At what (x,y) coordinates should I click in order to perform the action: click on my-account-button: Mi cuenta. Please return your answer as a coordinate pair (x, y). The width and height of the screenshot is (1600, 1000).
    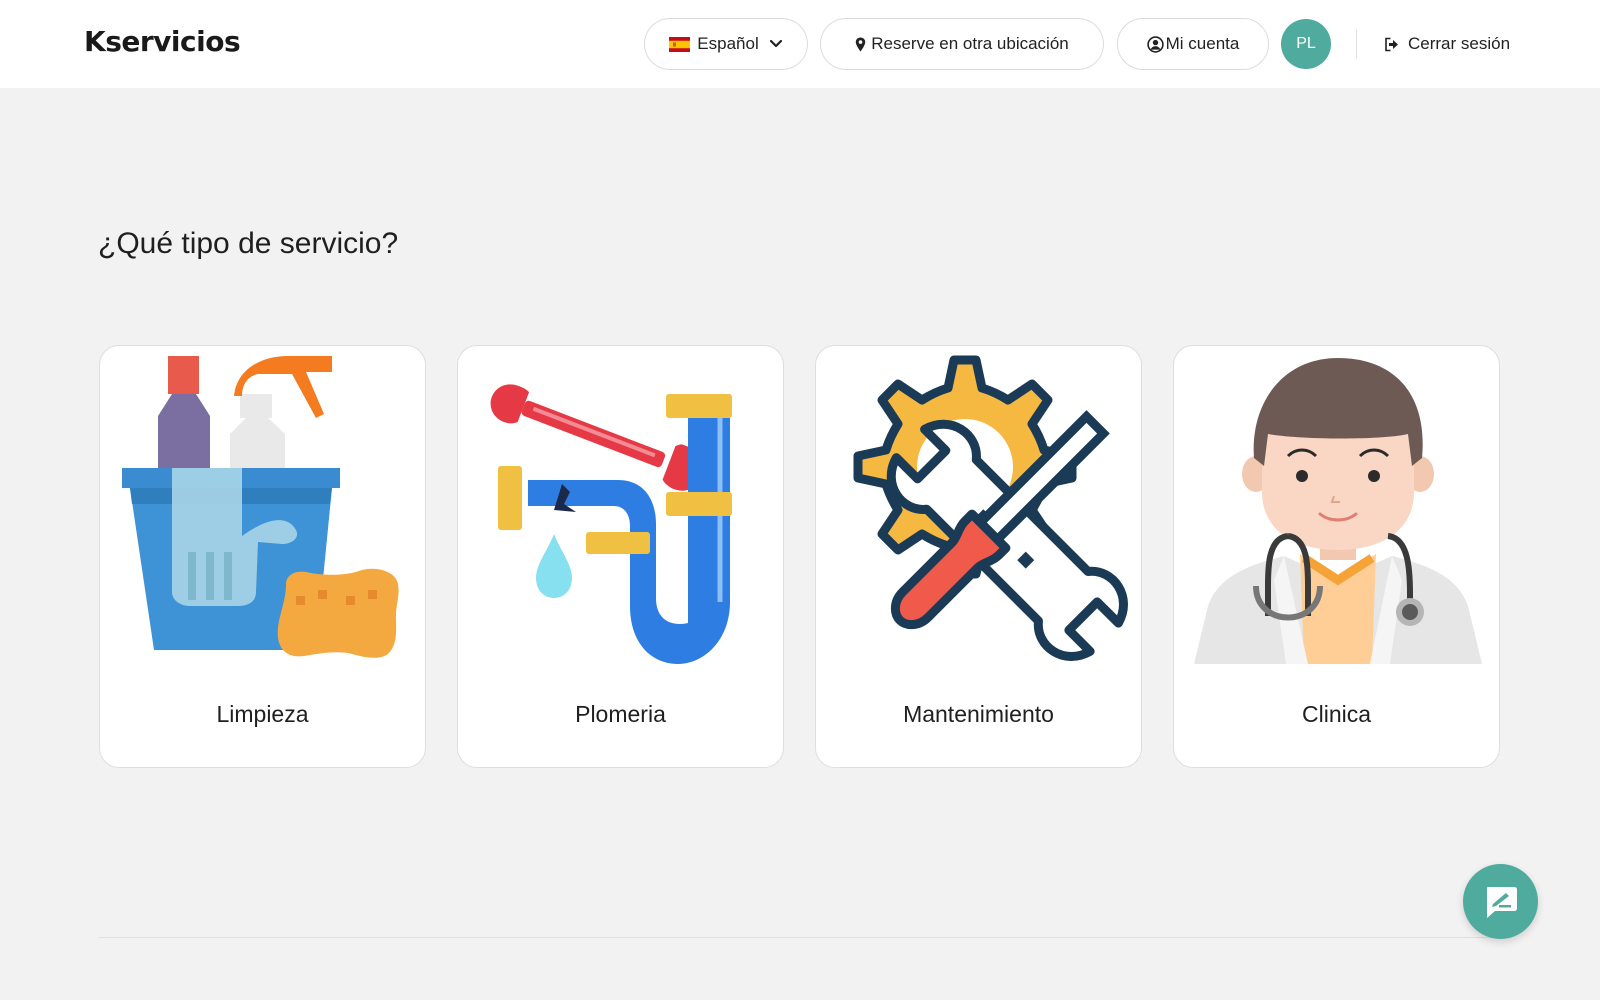
    Looking at the image, I should click on (1193, 44).